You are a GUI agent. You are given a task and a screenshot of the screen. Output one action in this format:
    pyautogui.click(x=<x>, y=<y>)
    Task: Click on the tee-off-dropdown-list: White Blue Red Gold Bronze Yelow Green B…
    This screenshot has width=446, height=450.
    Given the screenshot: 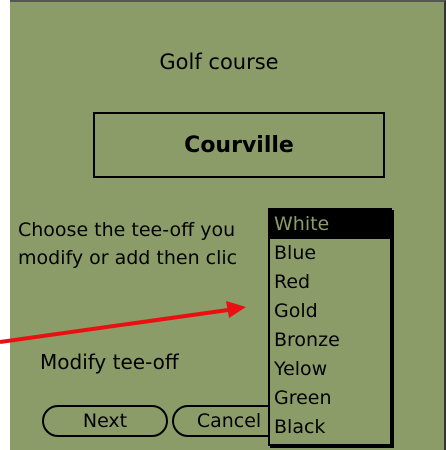 What is the action you would take?
    pyautogui.click(x=330, y=327)
    